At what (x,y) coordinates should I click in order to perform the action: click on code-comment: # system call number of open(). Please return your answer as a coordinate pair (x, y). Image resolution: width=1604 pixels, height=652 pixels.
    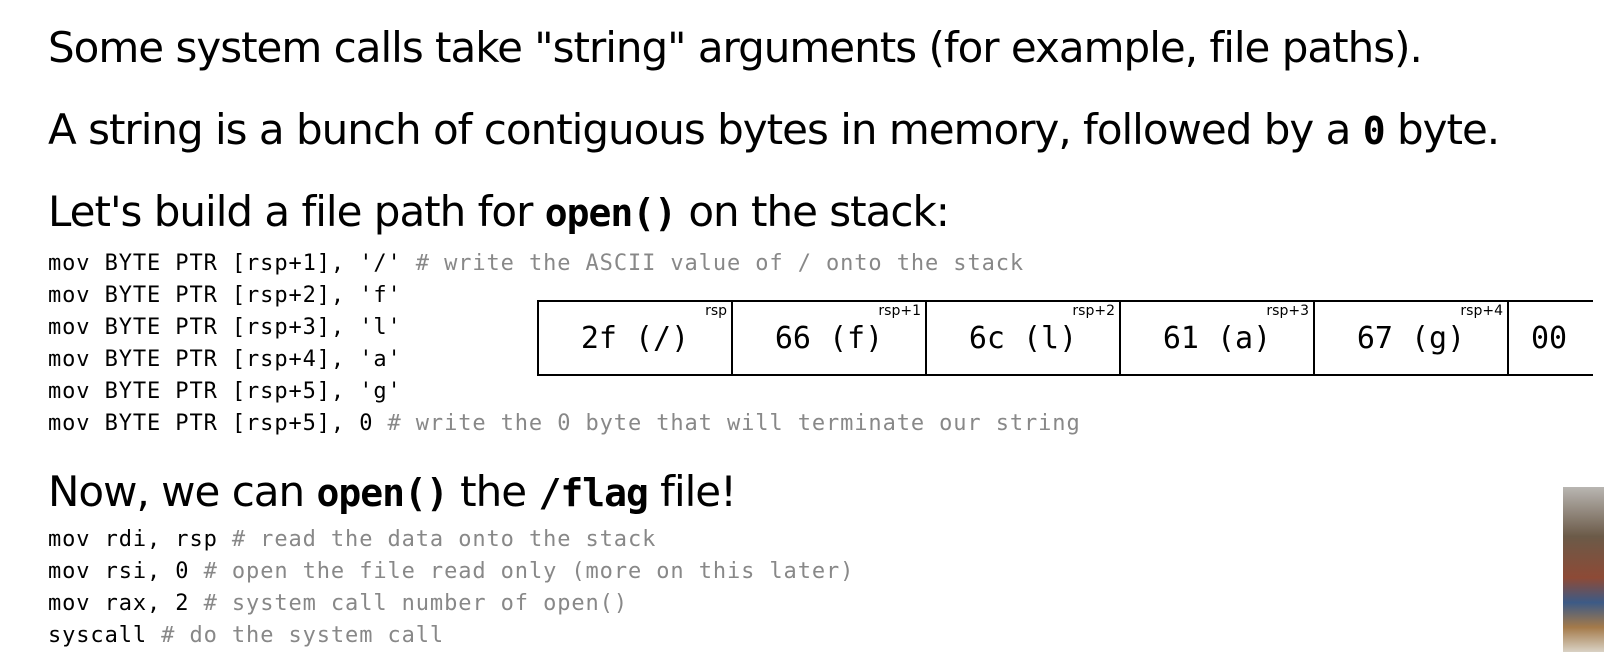
    Looking at the image, I should click on (415, 603).